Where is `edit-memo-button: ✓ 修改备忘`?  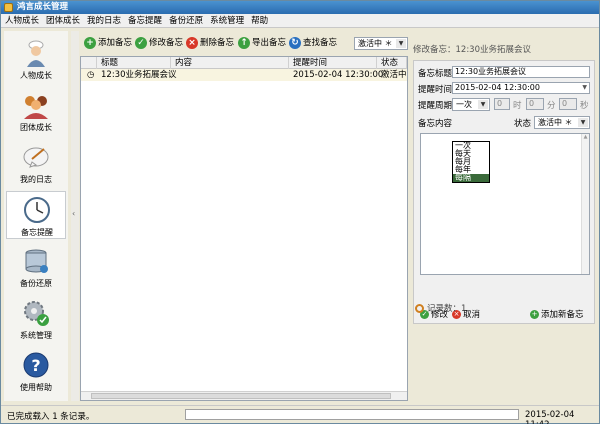
edit-memo-button: ✓ 修改备忘 is located at coordinates (159, 43).